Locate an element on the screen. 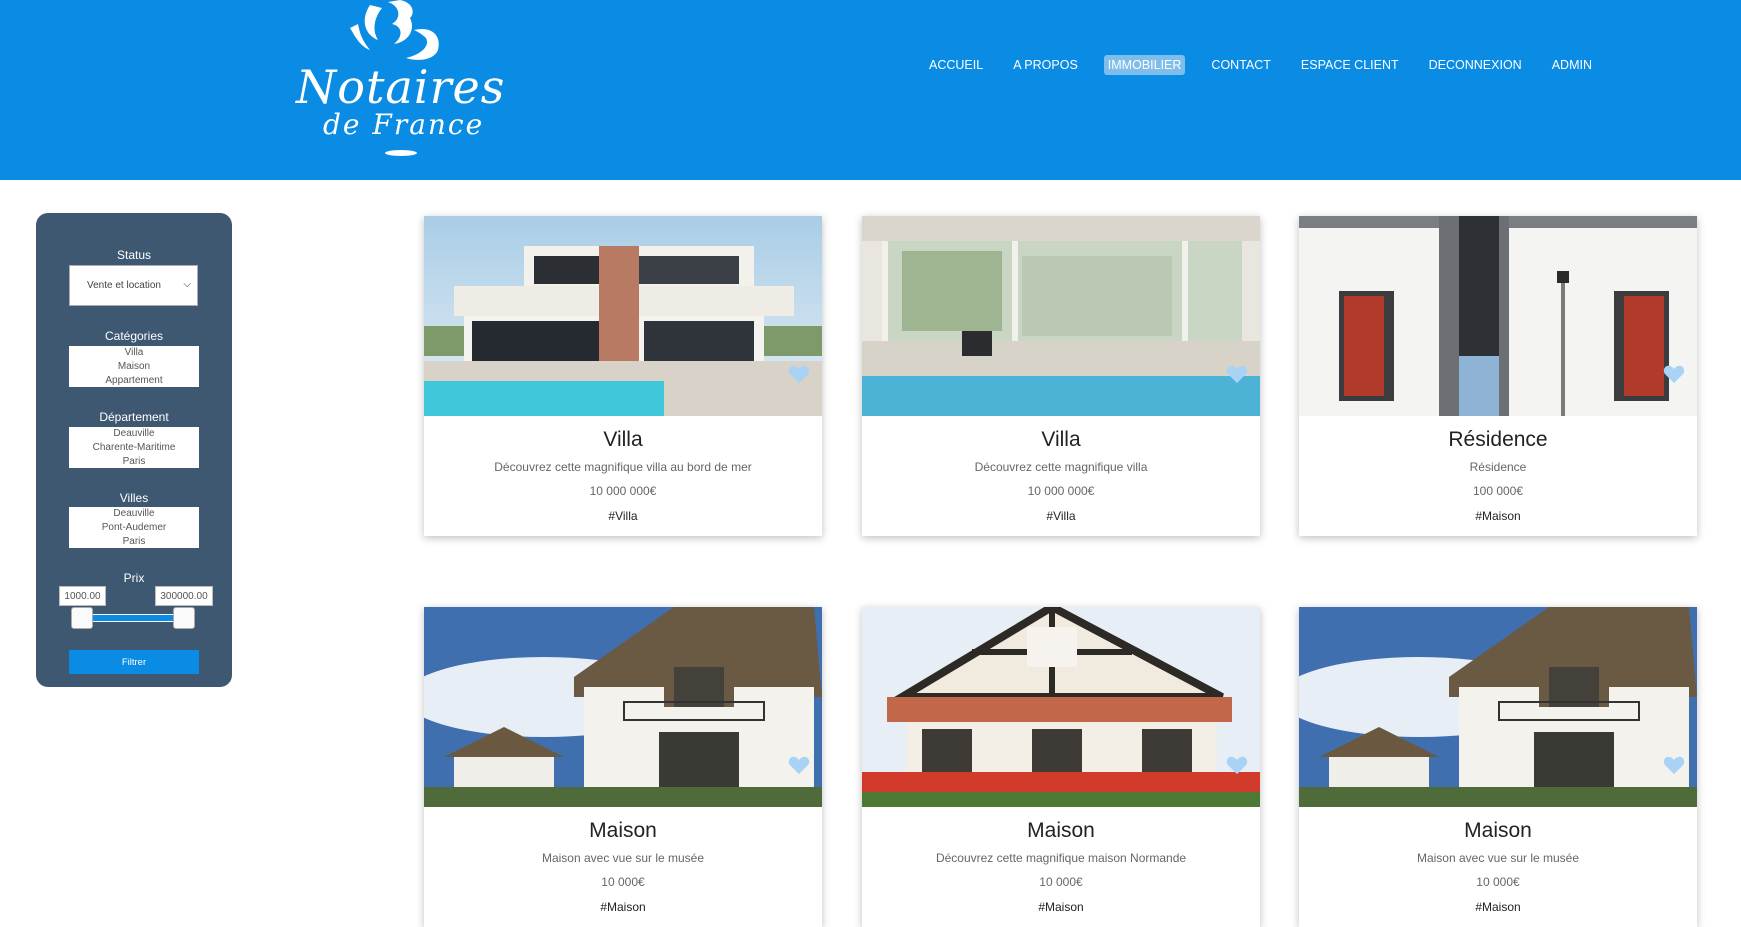  nav-contact: CONTACT is located at coordinates (1241, 65).